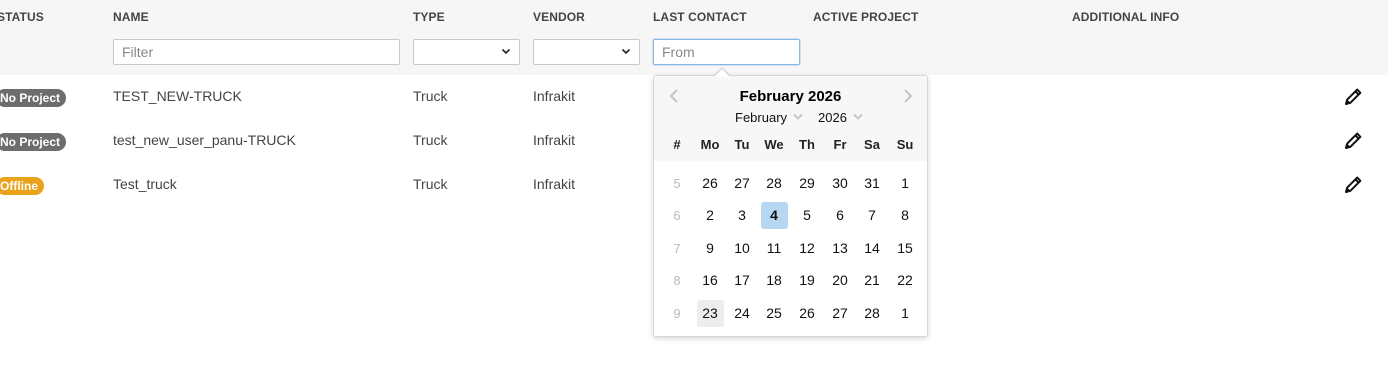 This screenshot has height=372, width=1388. What do you see at coordinates (840, 248) in the screenshot?
I see `calendar-day: 13` at bounding box center [840, 248].